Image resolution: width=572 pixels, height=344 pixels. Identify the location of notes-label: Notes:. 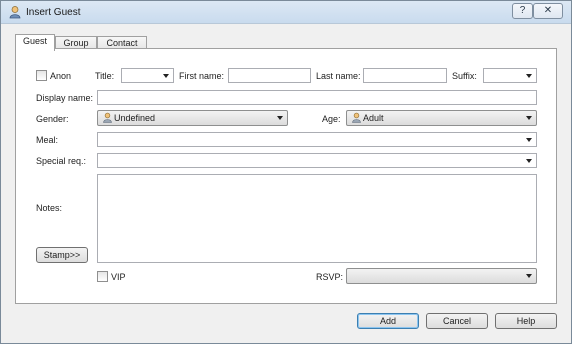
(49, 208).